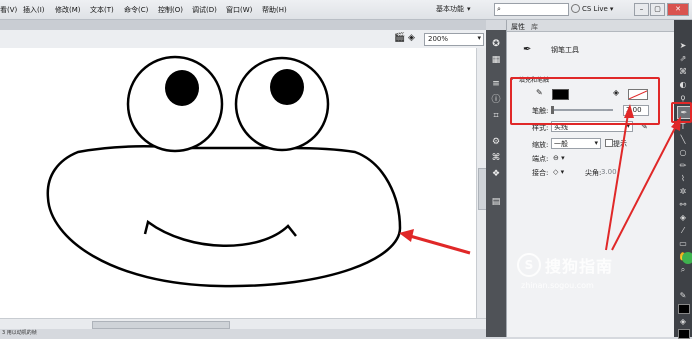  Describe the element at coordinates (683, 295) in the screenshot. I see `stroke-color-tool-icon: ✎` at that location.